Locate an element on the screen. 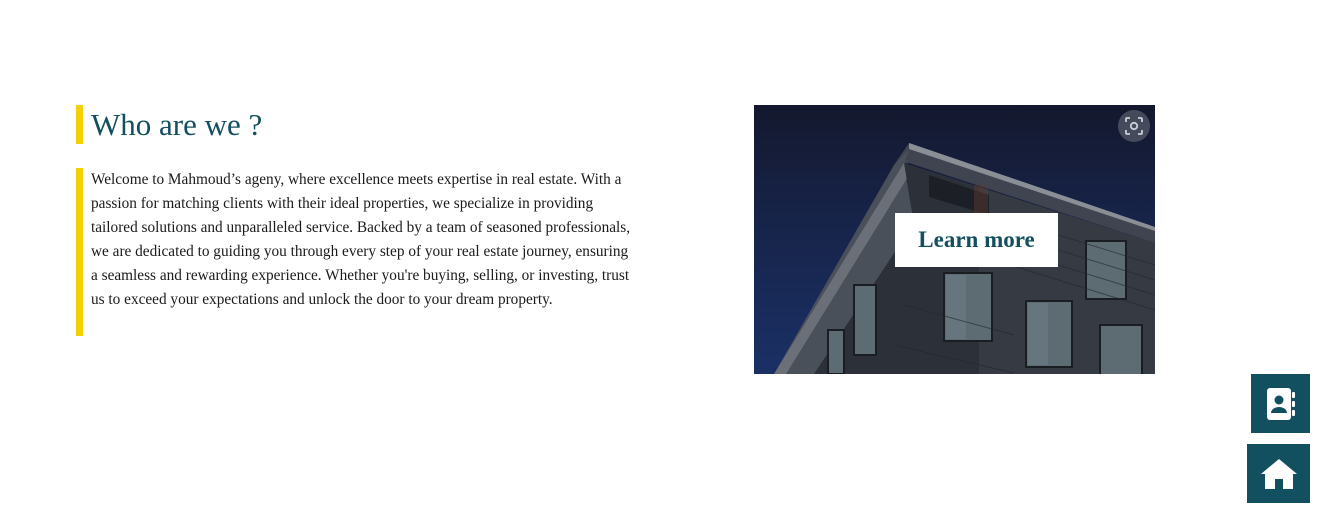  about-heading: Who are we ? is located at coordinates (177, 124).